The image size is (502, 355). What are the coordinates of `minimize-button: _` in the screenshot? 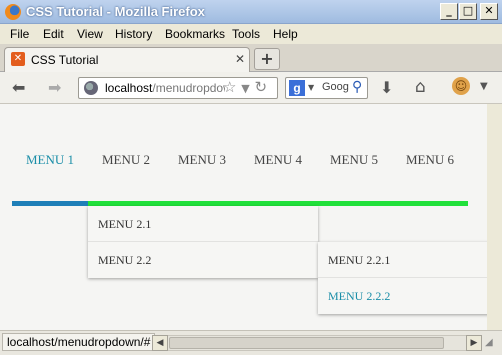 It's located at (449, 11).